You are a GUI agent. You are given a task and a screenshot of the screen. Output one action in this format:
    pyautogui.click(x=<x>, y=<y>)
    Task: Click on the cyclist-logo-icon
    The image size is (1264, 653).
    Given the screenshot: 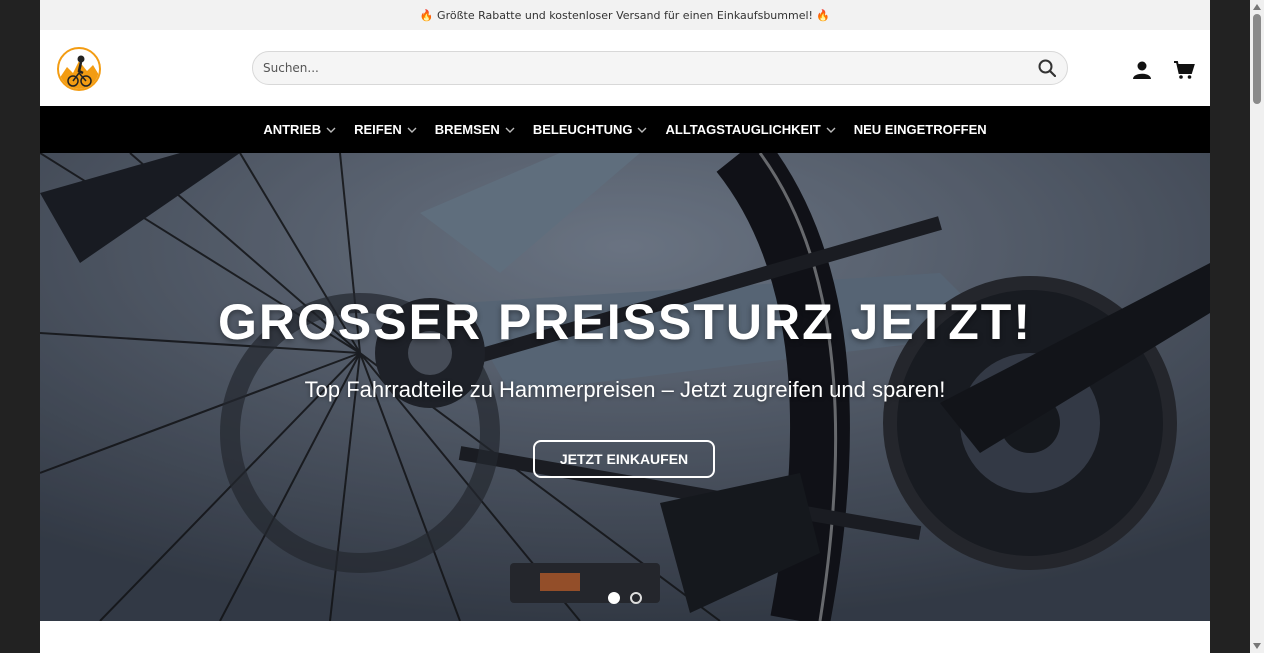 What is the action you would take?
    pyautogui.click(x=79, y=69)
    